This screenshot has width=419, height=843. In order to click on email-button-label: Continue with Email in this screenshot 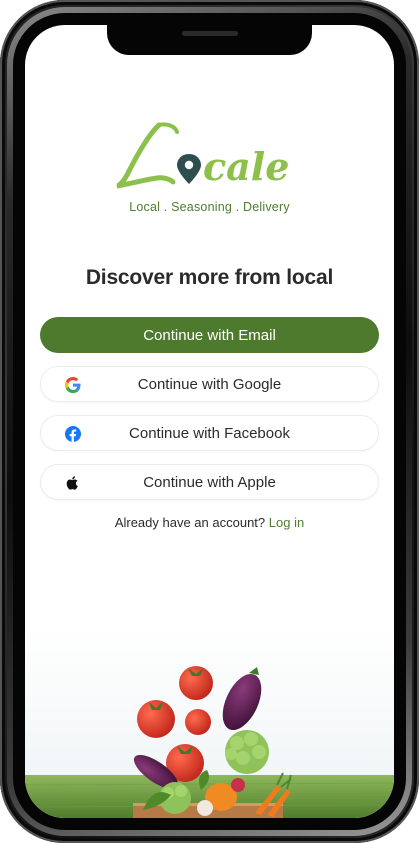, I will do `click(209, 335)`.